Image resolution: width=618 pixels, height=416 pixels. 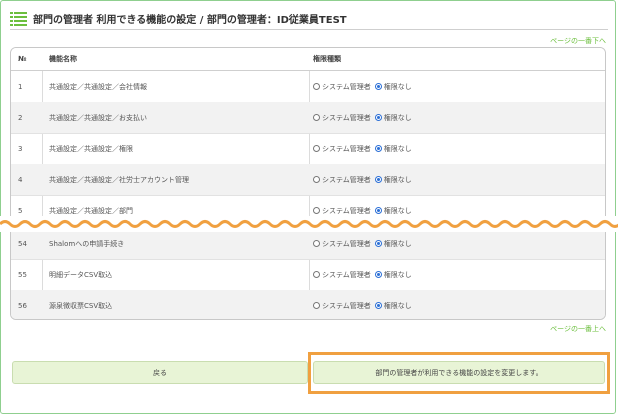 What do you see at coordinates (20, 86) in the screenshot?
I see `row-no: 1` at bounding box center [20, 86].